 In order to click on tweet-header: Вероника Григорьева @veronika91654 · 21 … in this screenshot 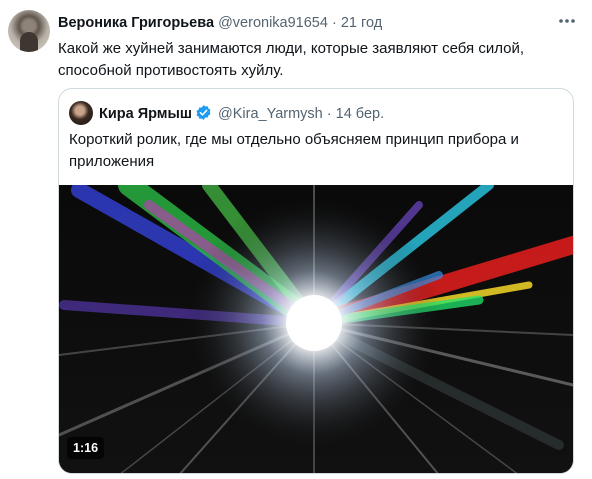, I will do `click(220, 23)`.